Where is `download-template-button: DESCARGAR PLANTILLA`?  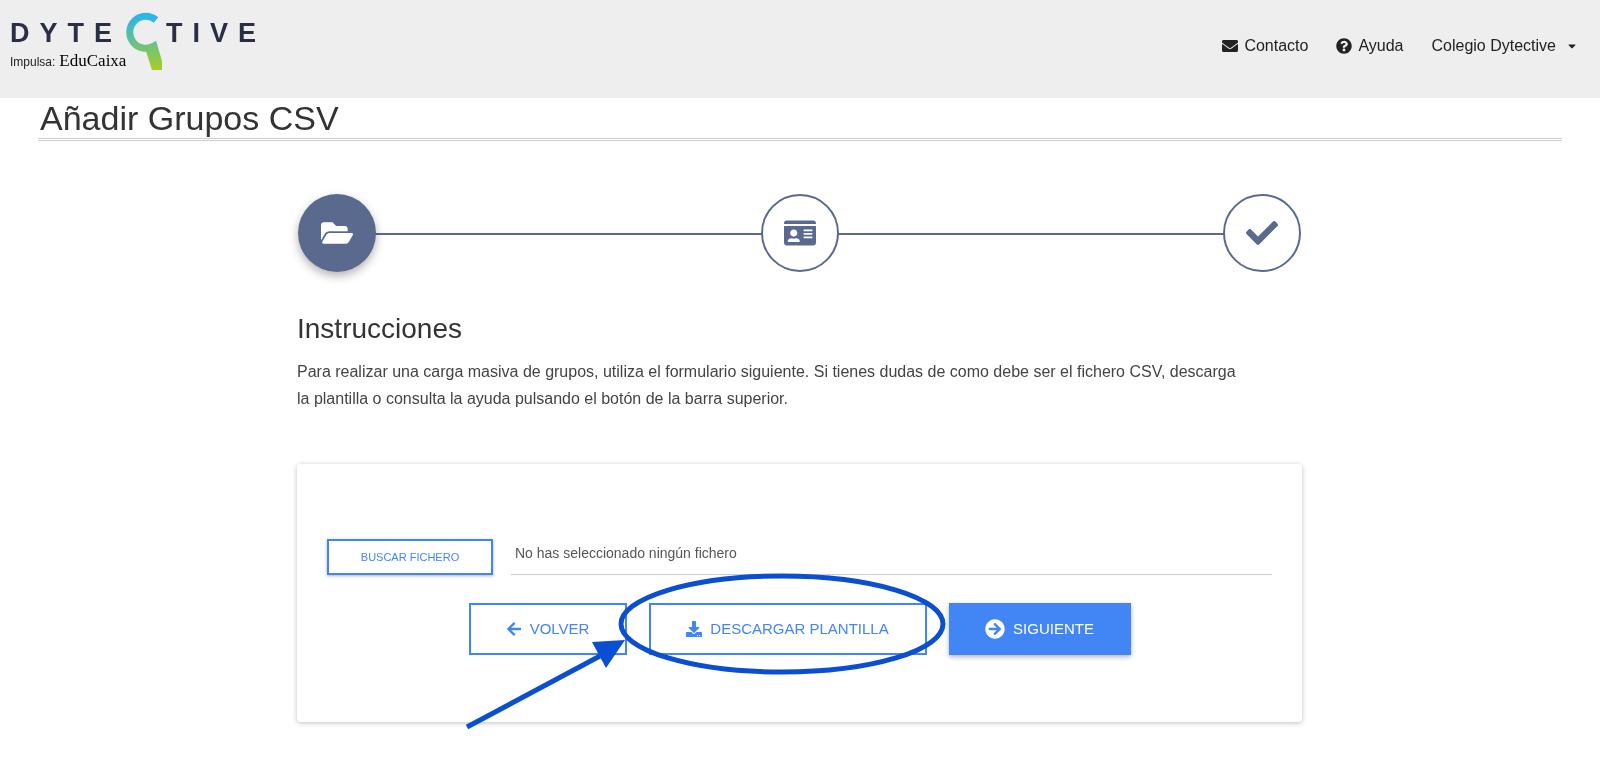
download-template-button: DESCARGAR PLANTILLA is located at coordinates (787, 629).